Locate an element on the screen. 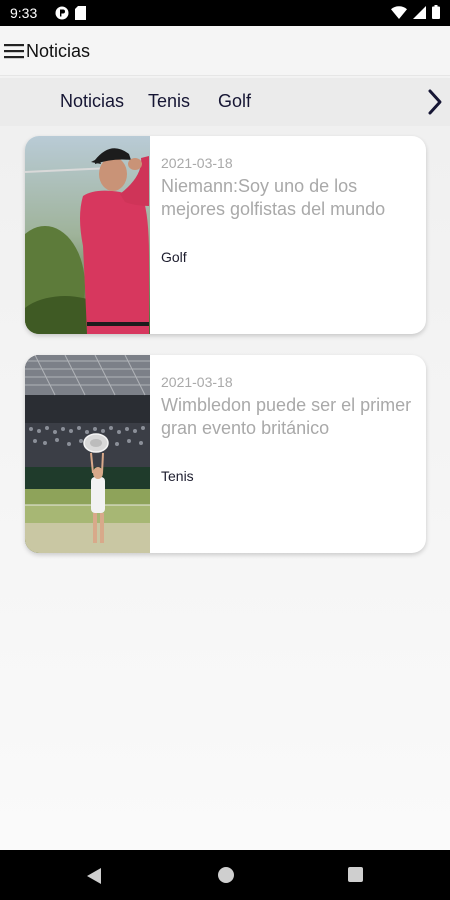 This screenshot has height=900, width=450. recents-icon is located at coordinates (355, 874).